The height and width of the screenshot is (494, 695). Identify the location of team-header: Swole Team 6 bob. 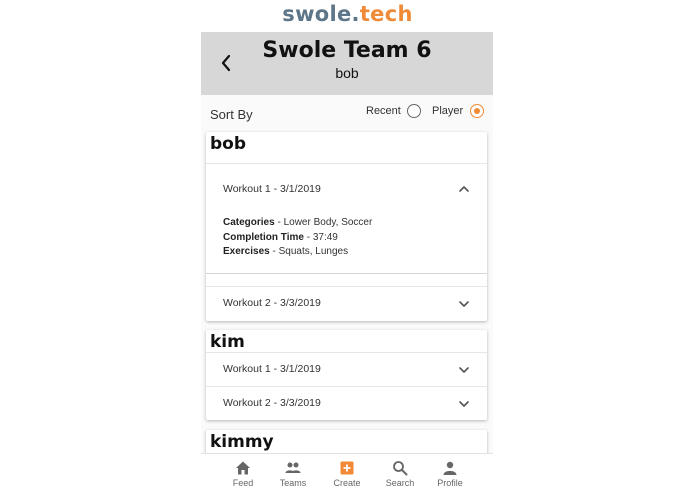
(347, 63).